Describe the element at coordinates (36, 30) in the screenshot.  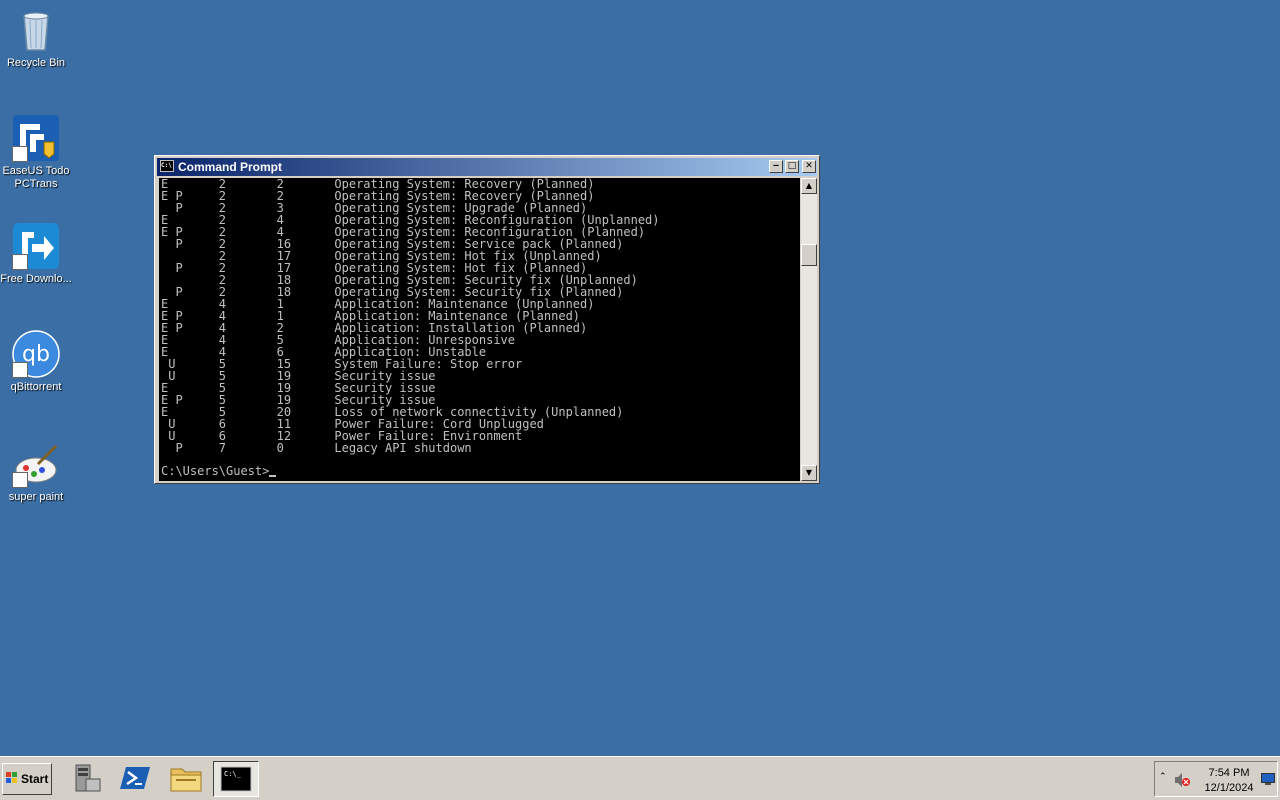
I see `recycle-bin-icon` at that location.